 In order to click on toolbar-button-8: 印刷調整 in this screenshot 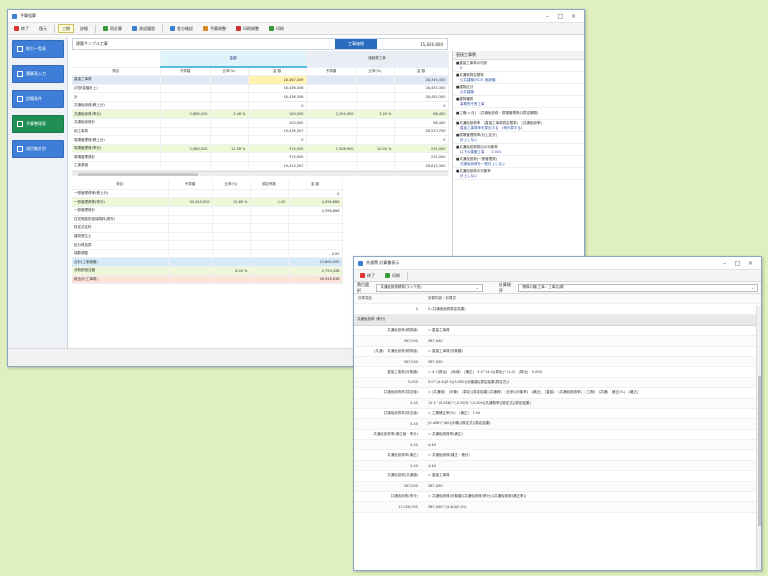, I will do `click(247, 28)`.